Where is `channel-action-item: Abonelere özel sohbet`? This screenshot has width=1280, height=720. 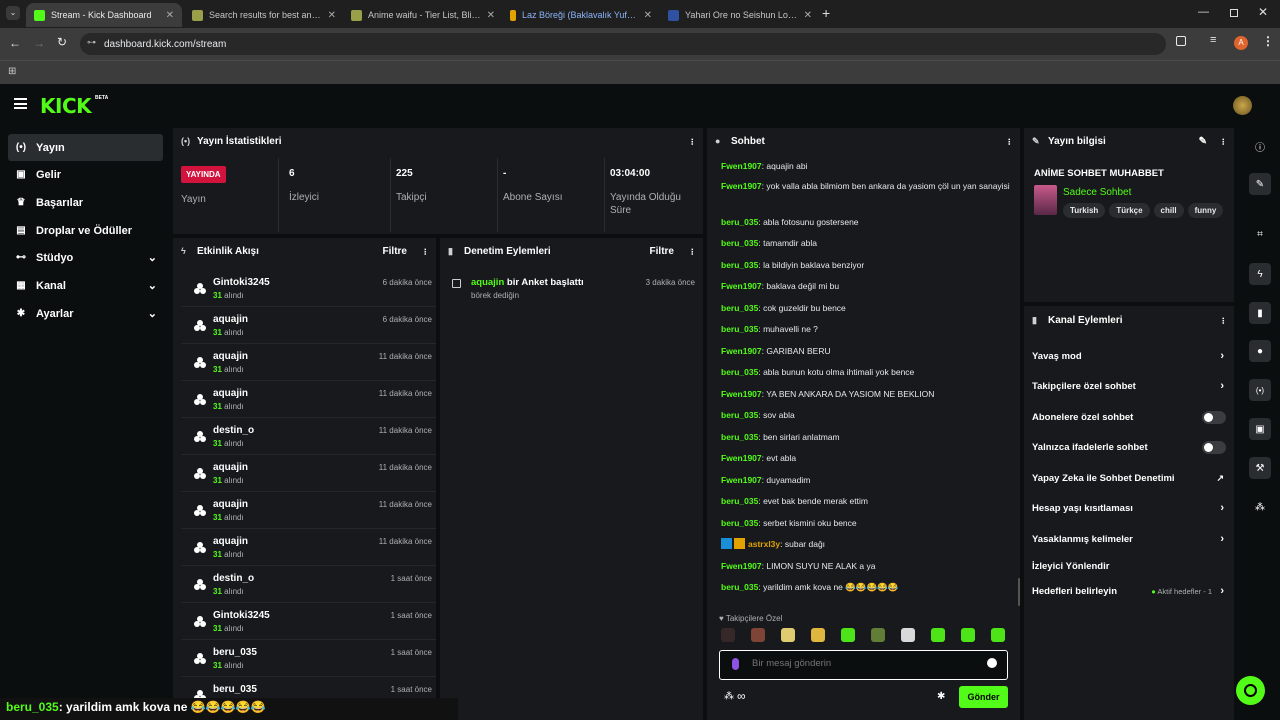
channel-action-item: Abonelere özel sohbet is located at coordinates (1129, 417).